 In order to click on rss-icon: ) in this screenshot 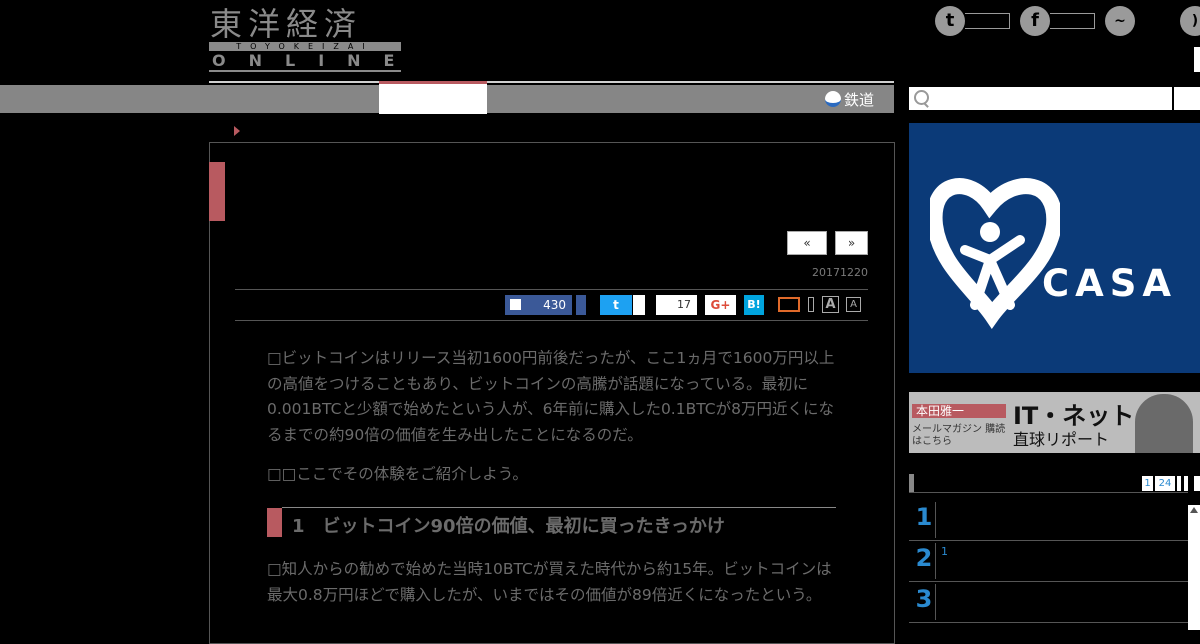, I will do `click(1190, 21)`.